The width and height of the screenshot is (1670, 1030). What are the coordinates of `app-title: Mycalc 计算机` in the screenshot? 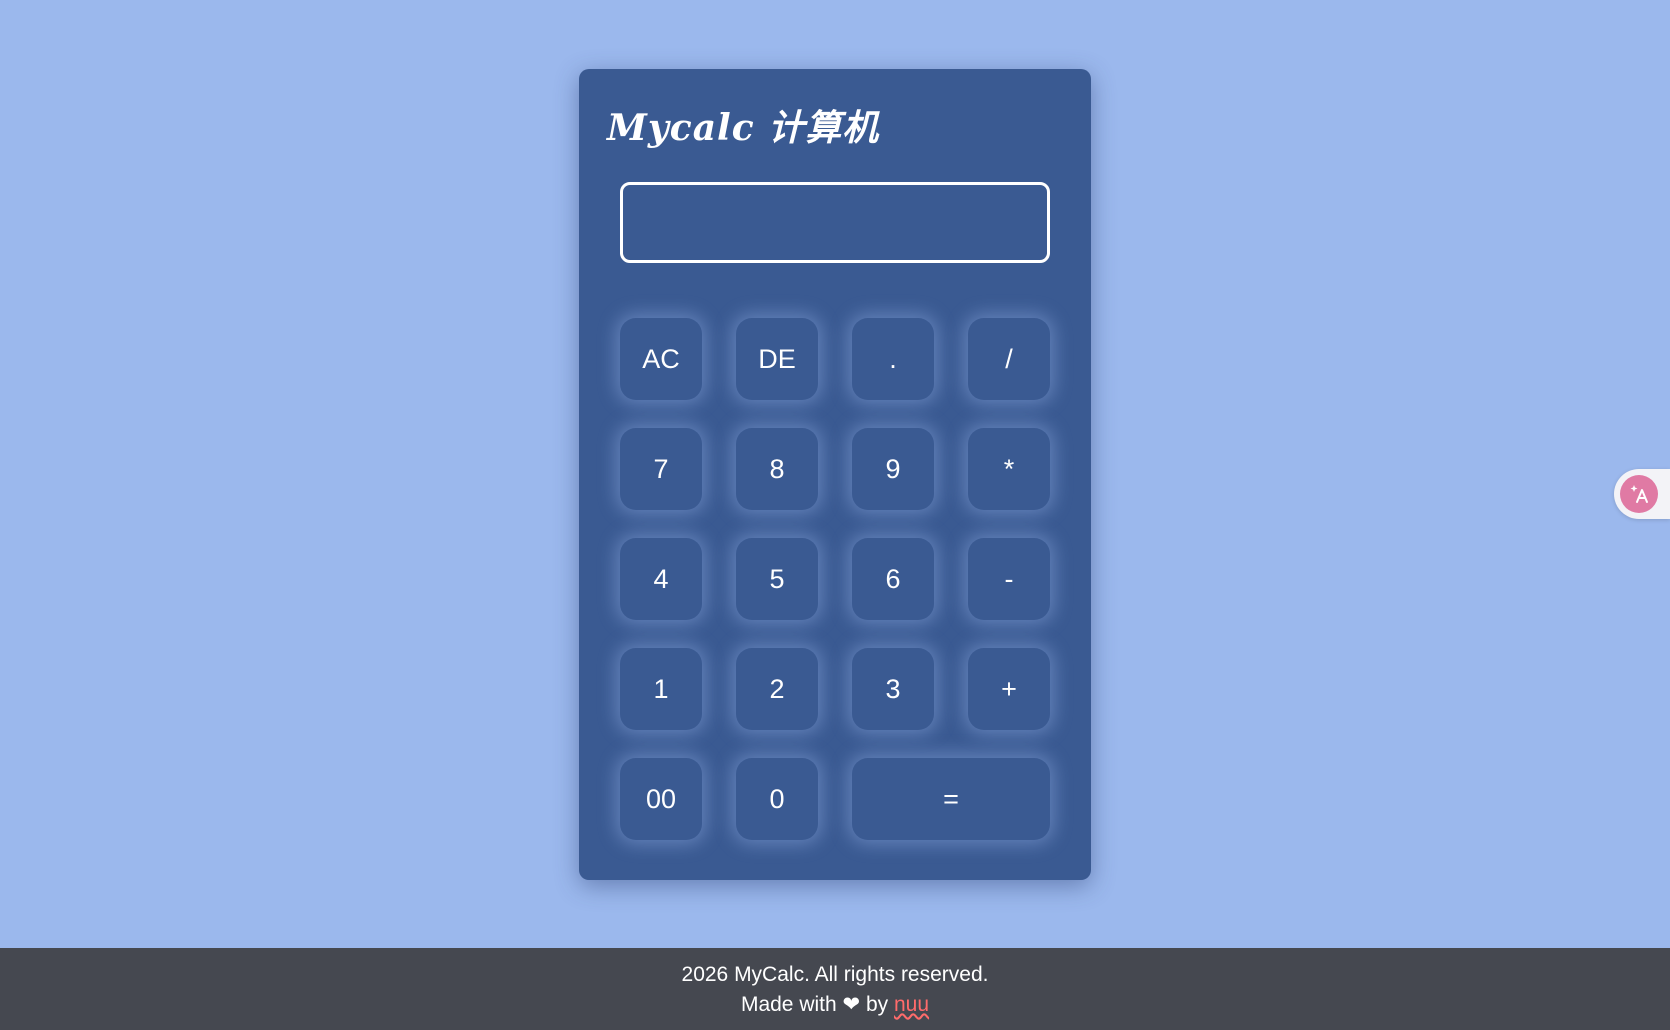 It's located at (743, 128).